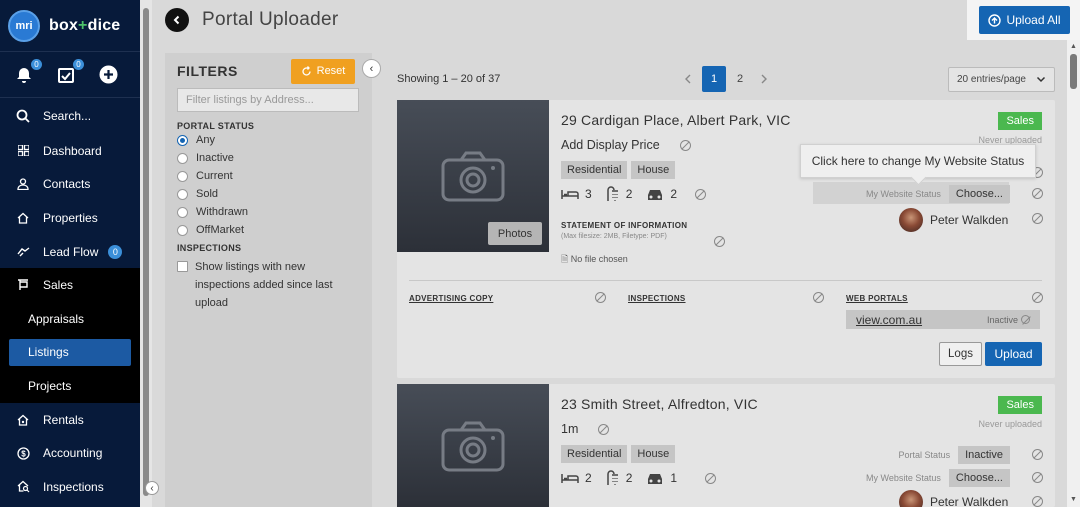  I want to click on scroll-up-icon: ▲, so click(1073, 46).